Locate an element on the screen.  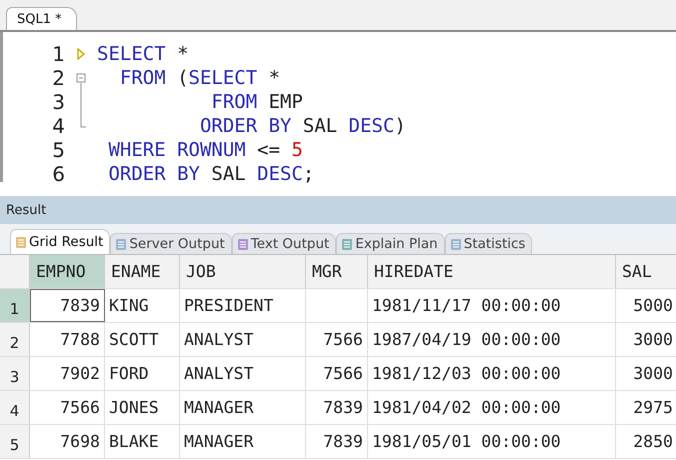
table-cell: 1981/04/02 00:00:00 is located at coordinates (492, 407).